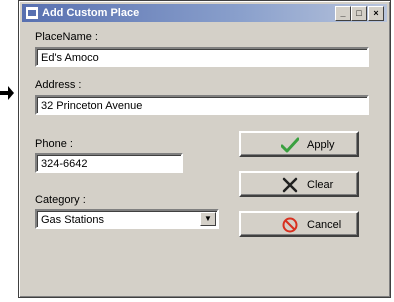 This screenshot has height=302, width=394. Describe the element at coordinates (320, 185) in the screenshot. I see `clear-label: Clear` at that location.